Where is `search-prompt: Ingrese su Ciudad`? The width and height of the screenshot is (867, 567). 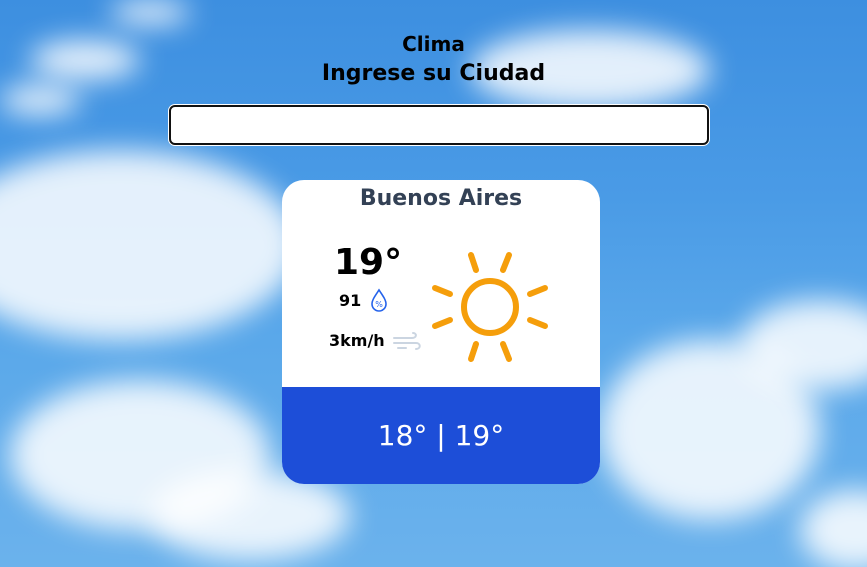 search-prompt: Ingrese su Ciudad is located at coordinates (433, 73).